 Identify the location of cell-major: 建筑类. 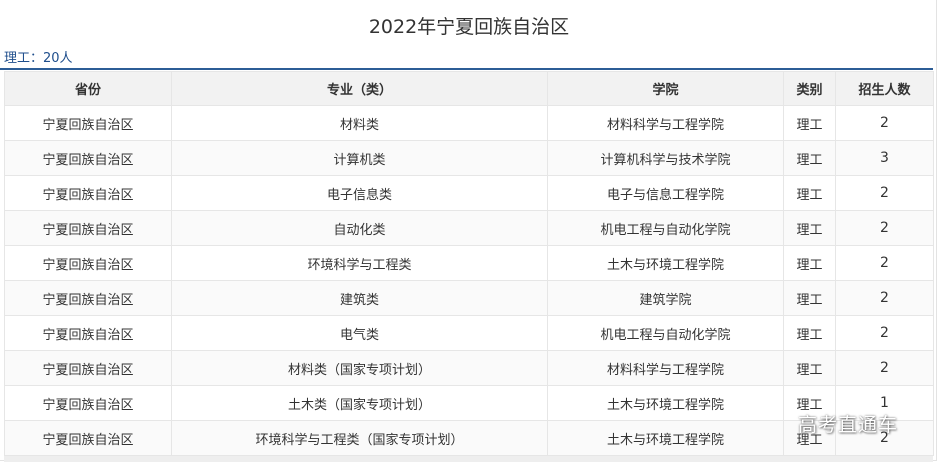
(359, 298).